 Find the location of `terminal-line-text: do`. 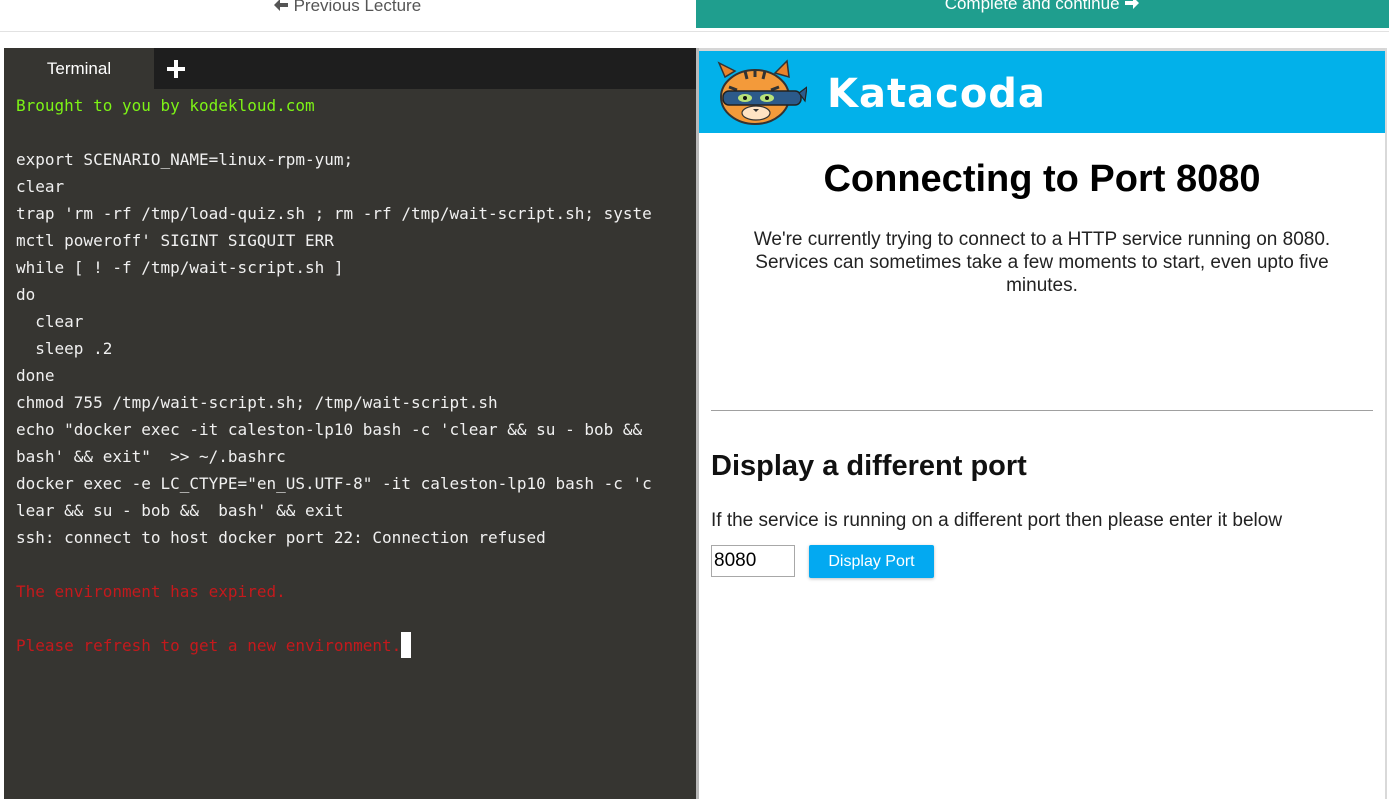

terminal-line-text: do is located at coordinates (26, 294).